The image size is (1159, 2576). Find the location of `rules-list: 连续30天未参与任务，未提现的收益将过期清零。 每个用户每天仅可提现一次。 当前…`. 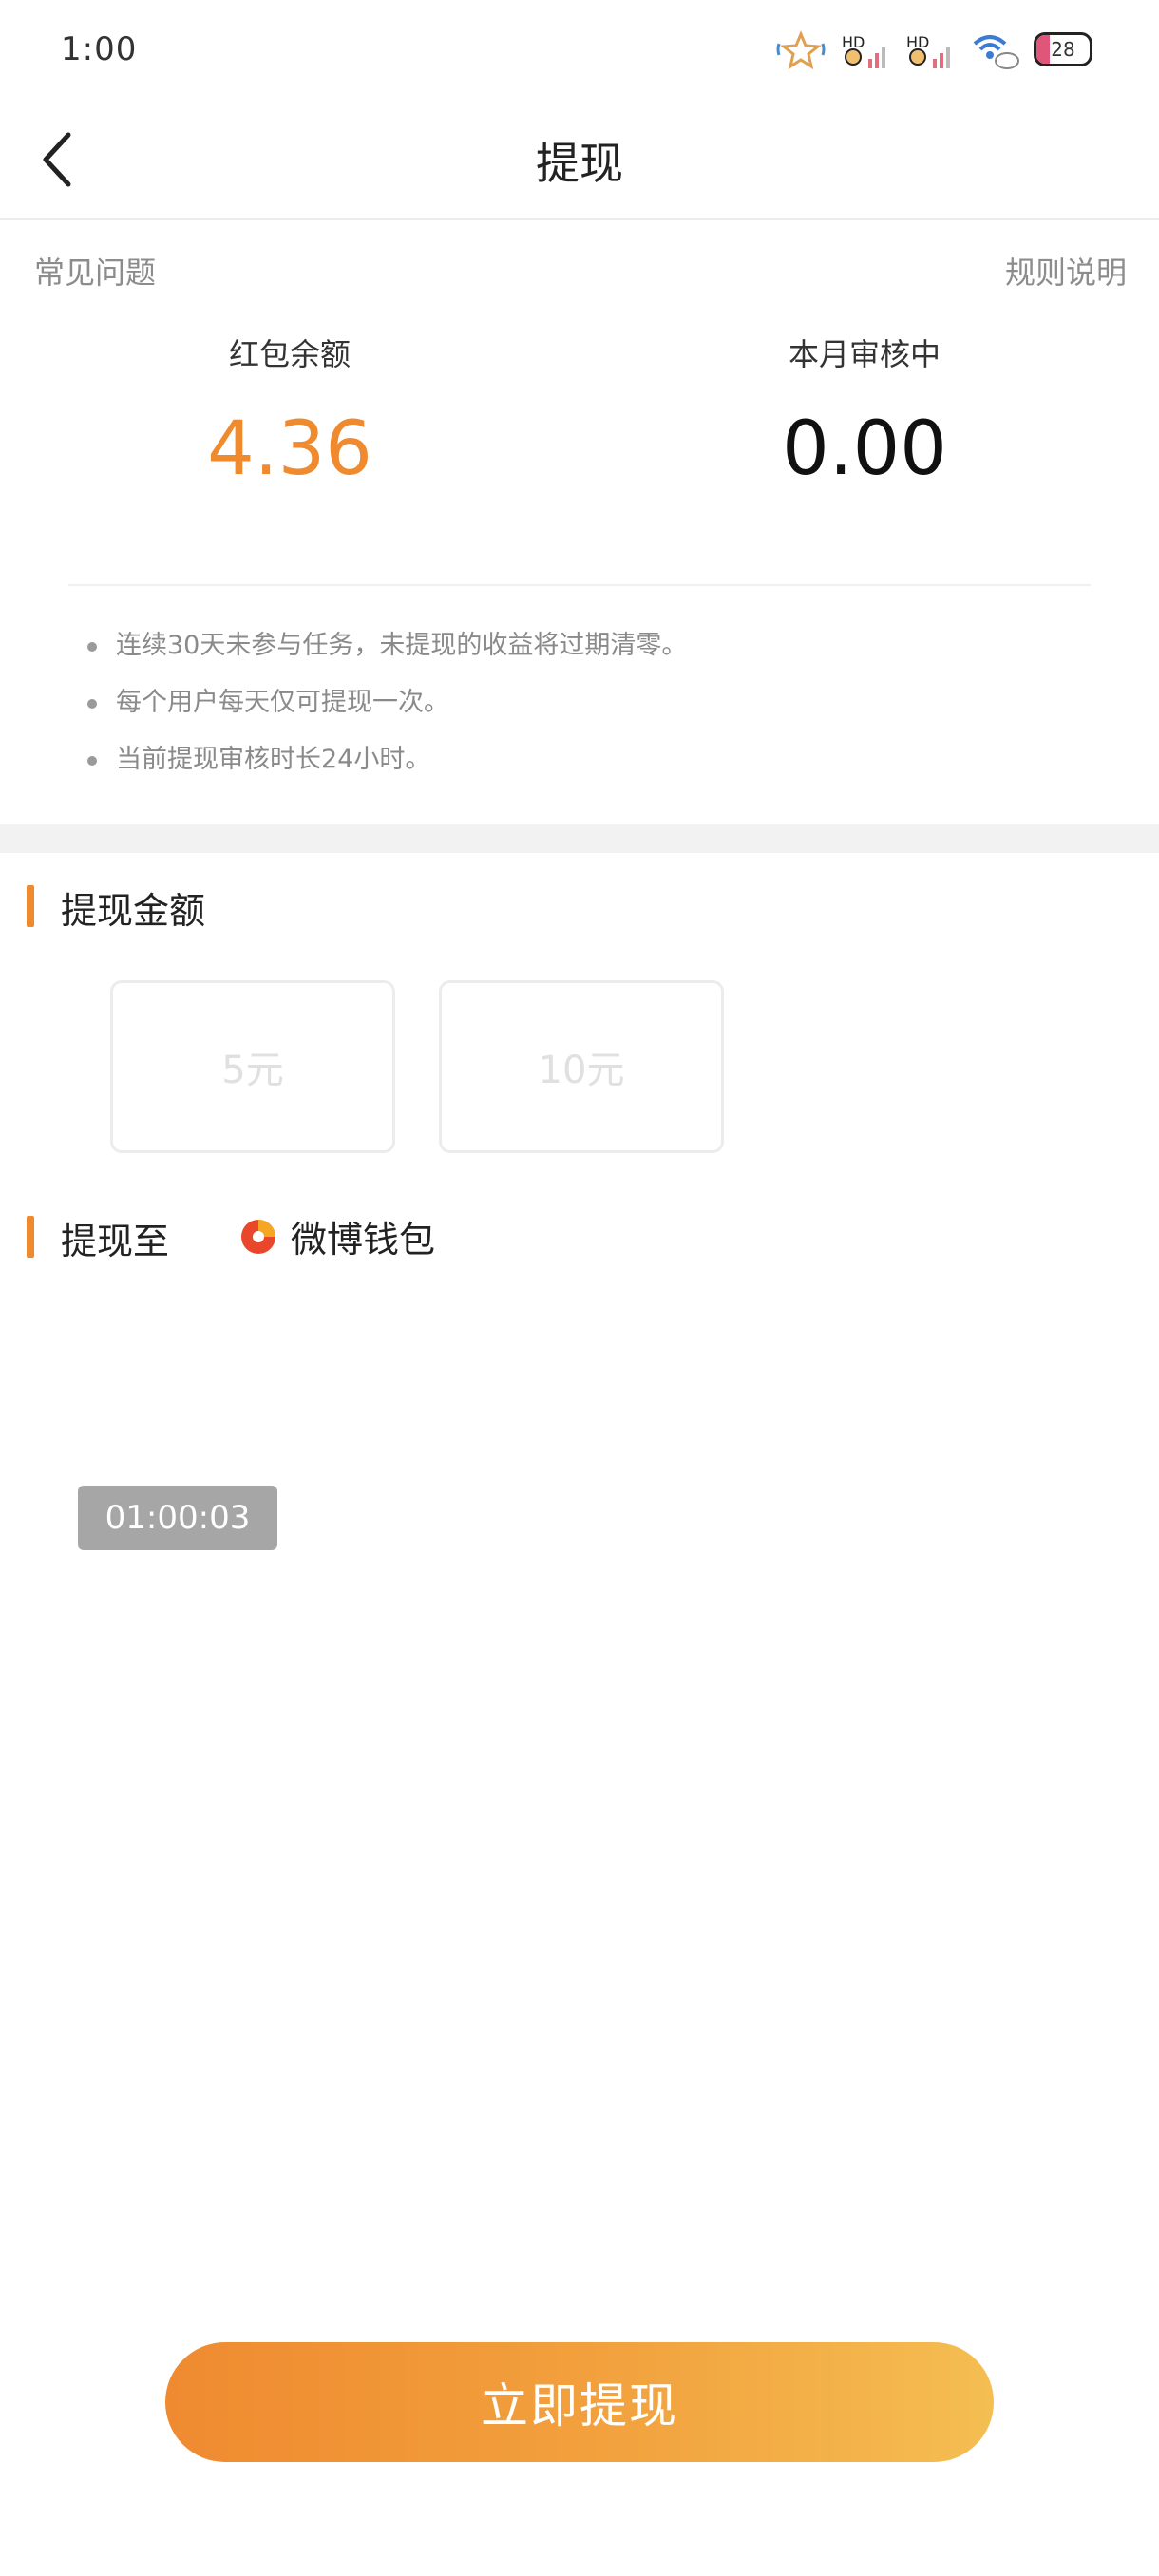

rules-list: 连续30天未参与任务，未提现的收益将过期清零。 每个用户每天仅可提现一次。 当前… is located at coordinates (385, 712).